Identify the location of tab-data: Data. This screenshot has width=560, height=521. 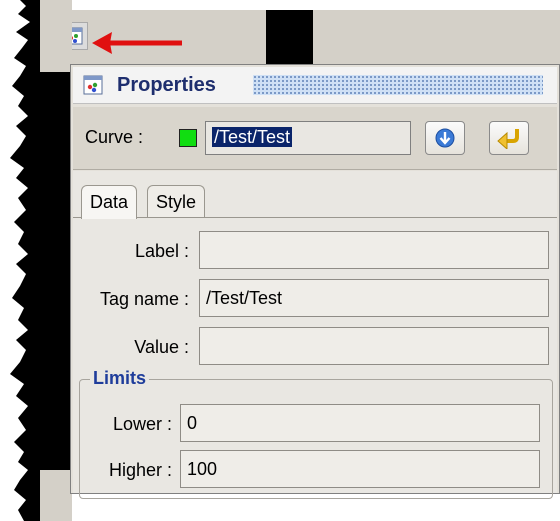
(109, 202).